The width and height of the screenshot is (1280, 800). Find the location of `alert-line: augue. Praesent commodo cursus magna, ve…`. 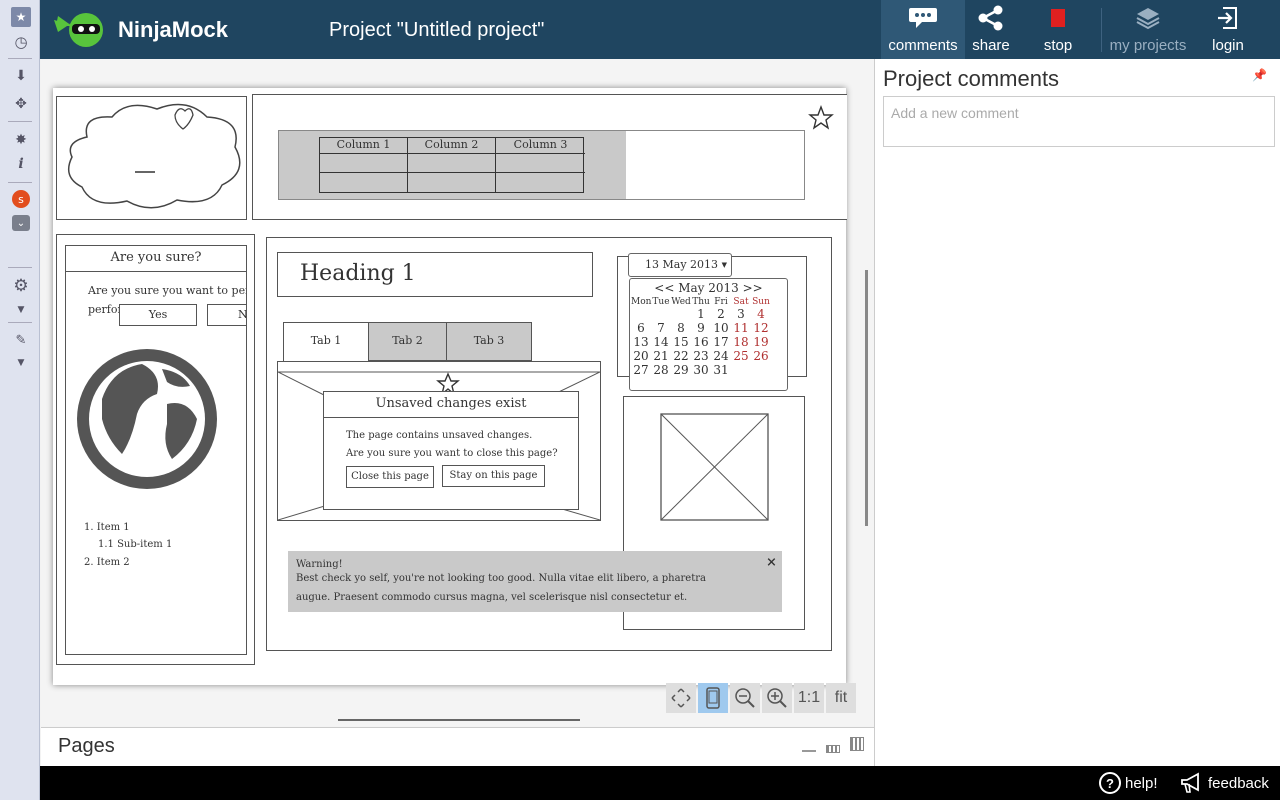

alert-line: augue. Praesent commodo cursus magna, ve… is located at coordinates (492, 597).